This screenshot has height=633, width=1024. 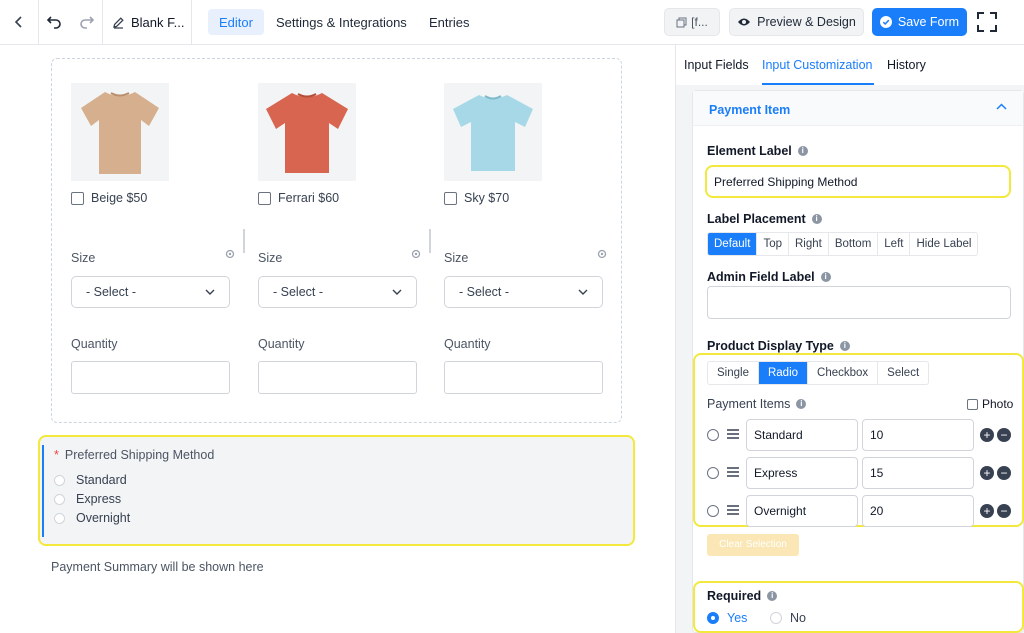 What do you see at coordinates (919, 22) in the screenshot?
I see `save-form-button: Save Form` at bounding box center [919, 22].